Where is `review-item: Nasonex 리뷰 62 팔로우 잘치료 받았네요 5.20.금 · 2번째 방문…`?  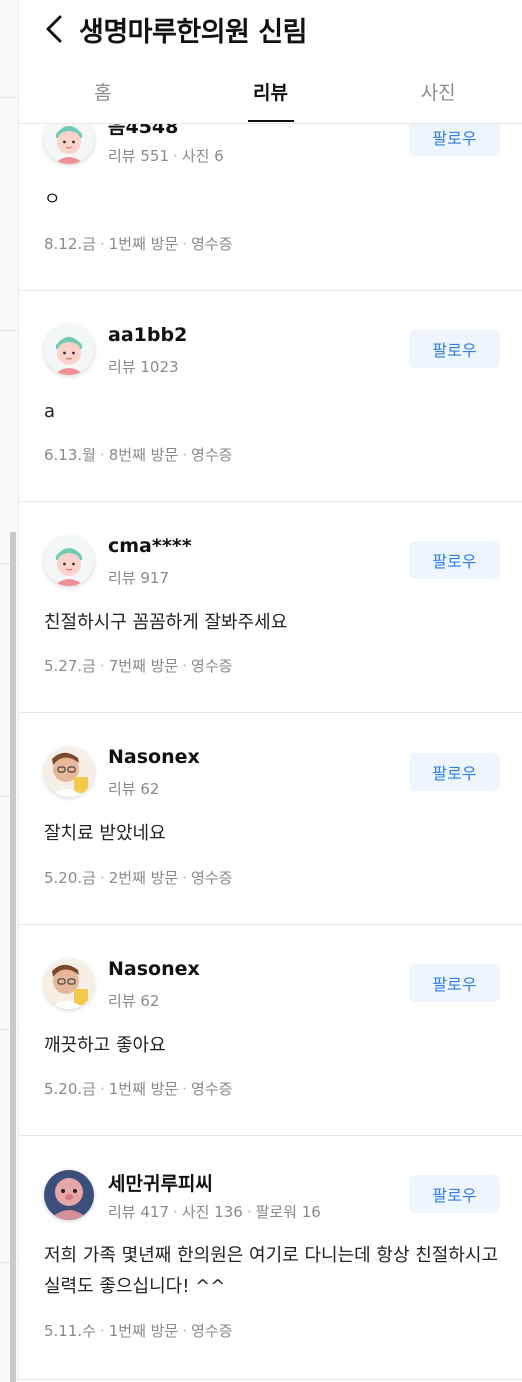
review-item: Nasonex 리뷰 62 팔로우 잘치료 받았네요 5.20.금 · 2번째 방문… is located at coordinates (270, 818).